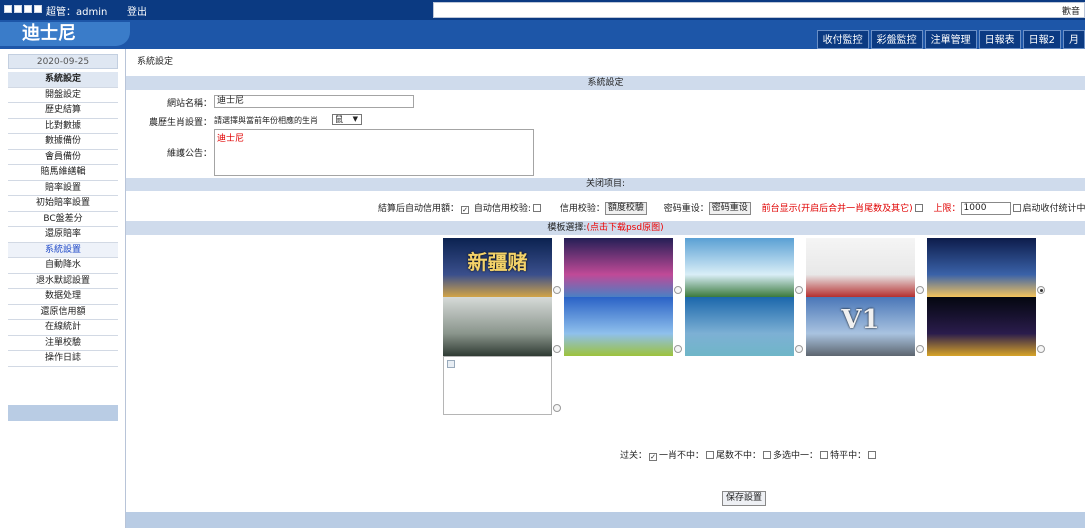 Image resolution: width=1085 pixels, height=528 pixels. I want to click on sidebar-item: 還原賠率, so click(63, 235).